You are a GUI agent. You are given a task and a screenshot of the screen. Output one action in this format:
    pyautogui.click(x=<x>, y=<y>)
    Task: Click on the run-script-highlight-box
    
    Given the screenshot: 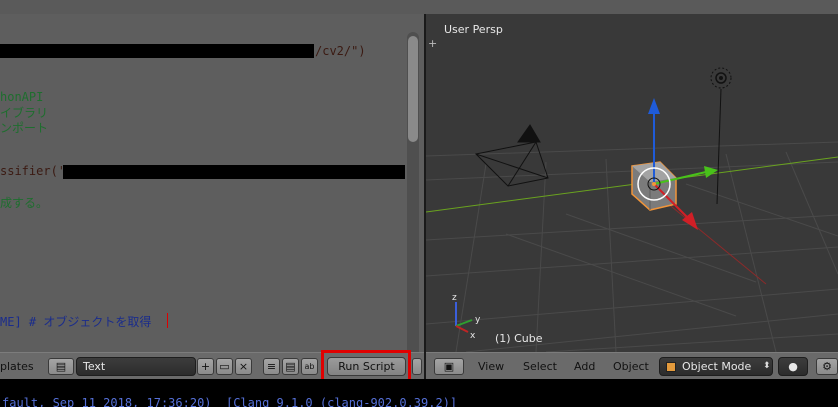 What is the action you would take?
    pyautogui.click(x=366, y=366)
    